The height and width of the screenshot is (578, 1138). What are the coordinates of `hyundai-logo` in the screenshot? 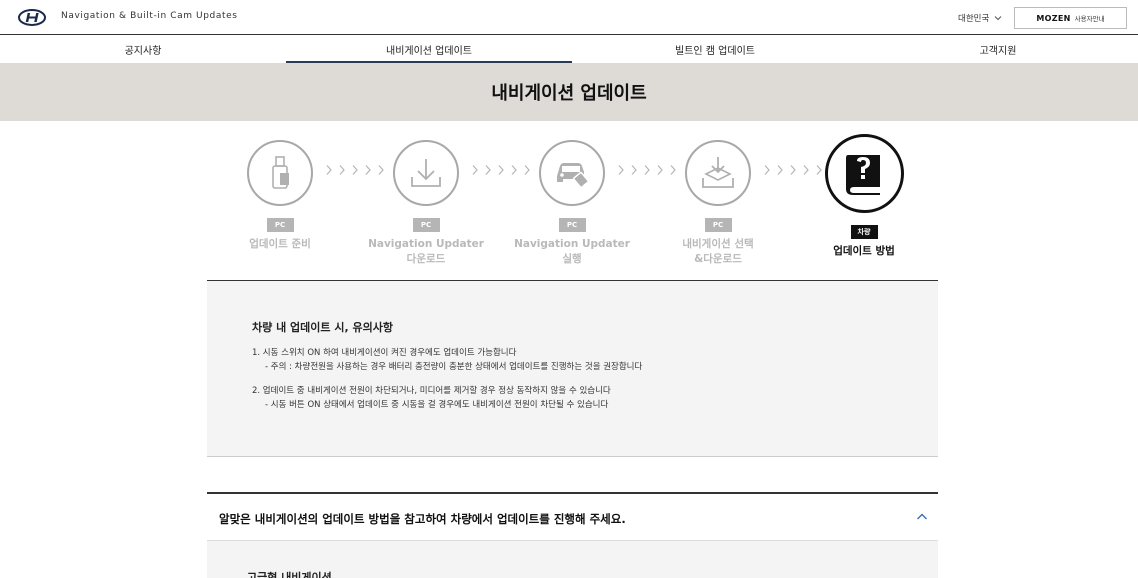 It's located at (32, 17).